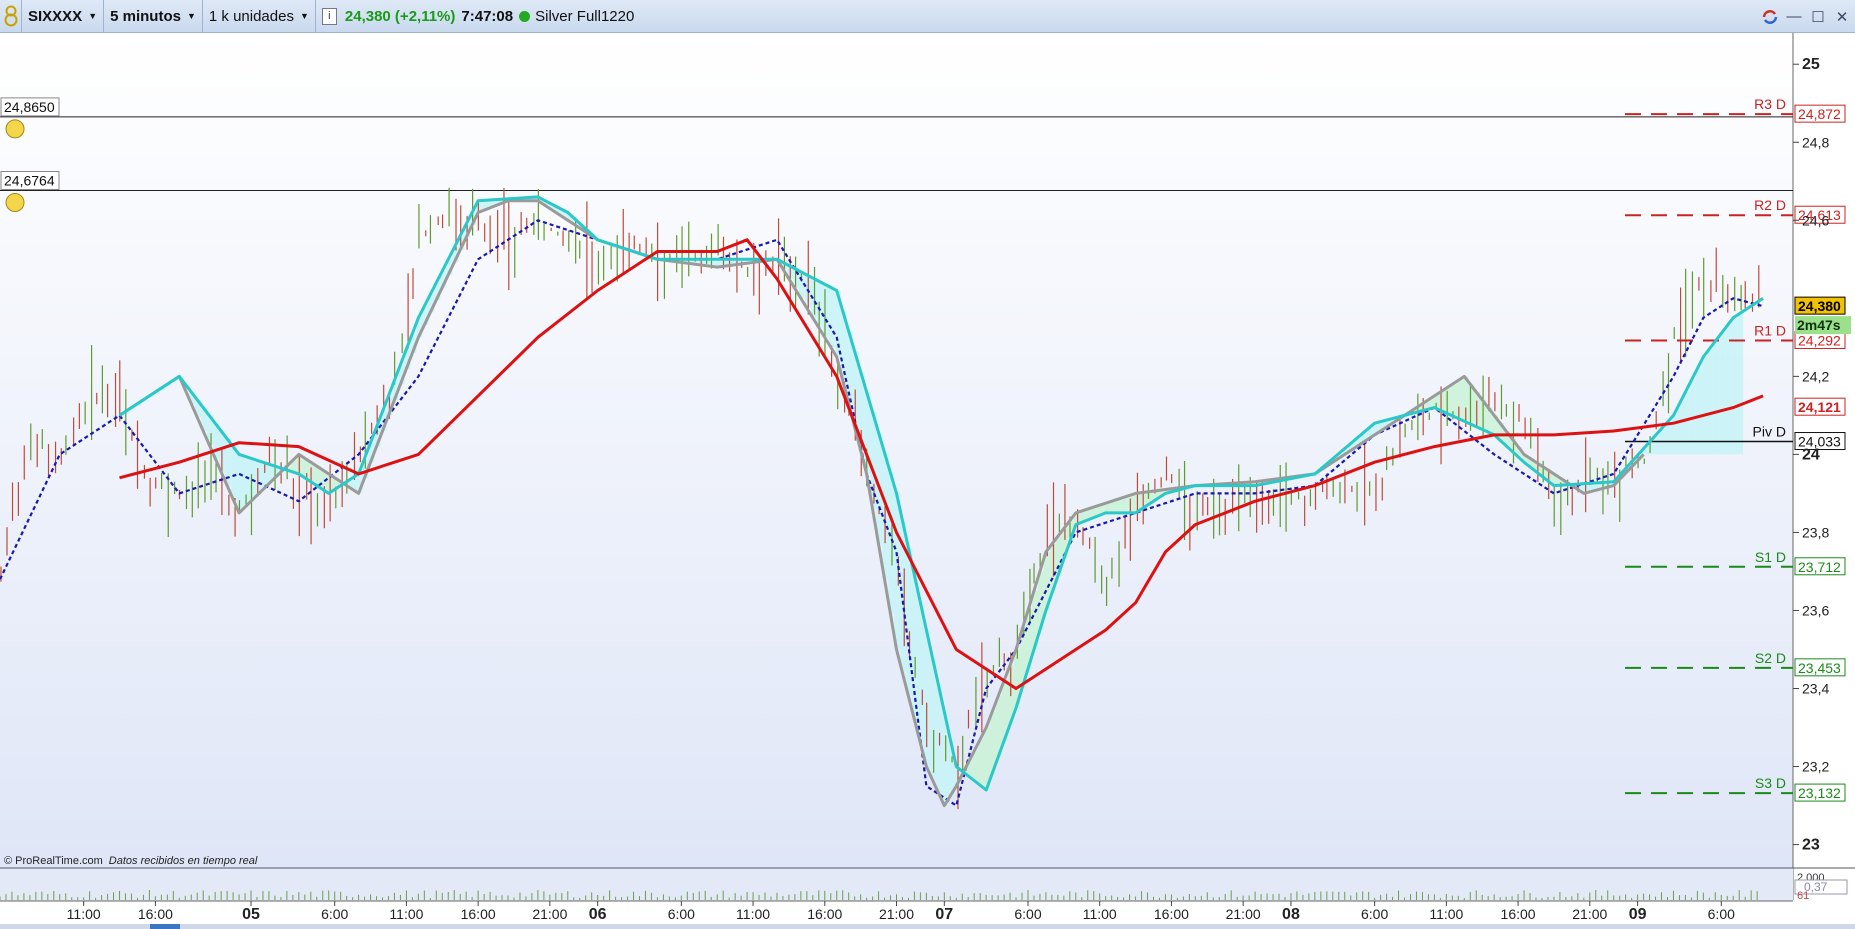  I want to click on minimize-icon: —, so click(1794, 17).